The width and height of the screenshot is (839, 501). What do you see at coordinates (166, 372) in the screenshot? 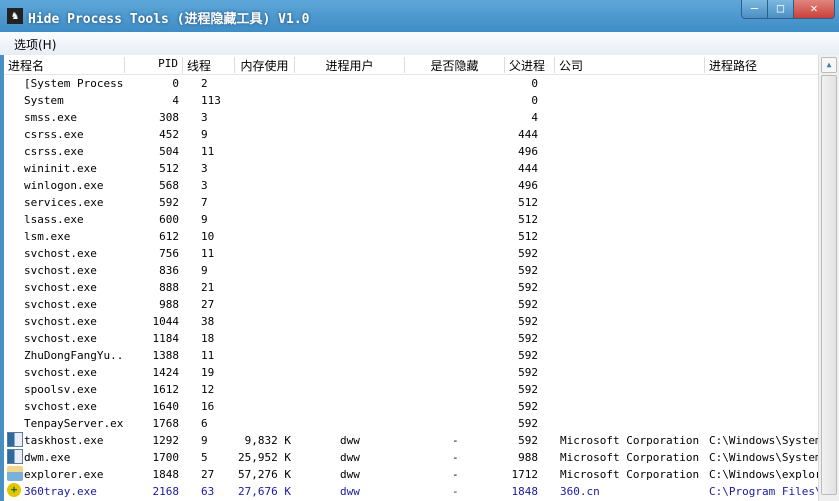
I see `cell-pid: 1424` at bounding box center [166, 372].